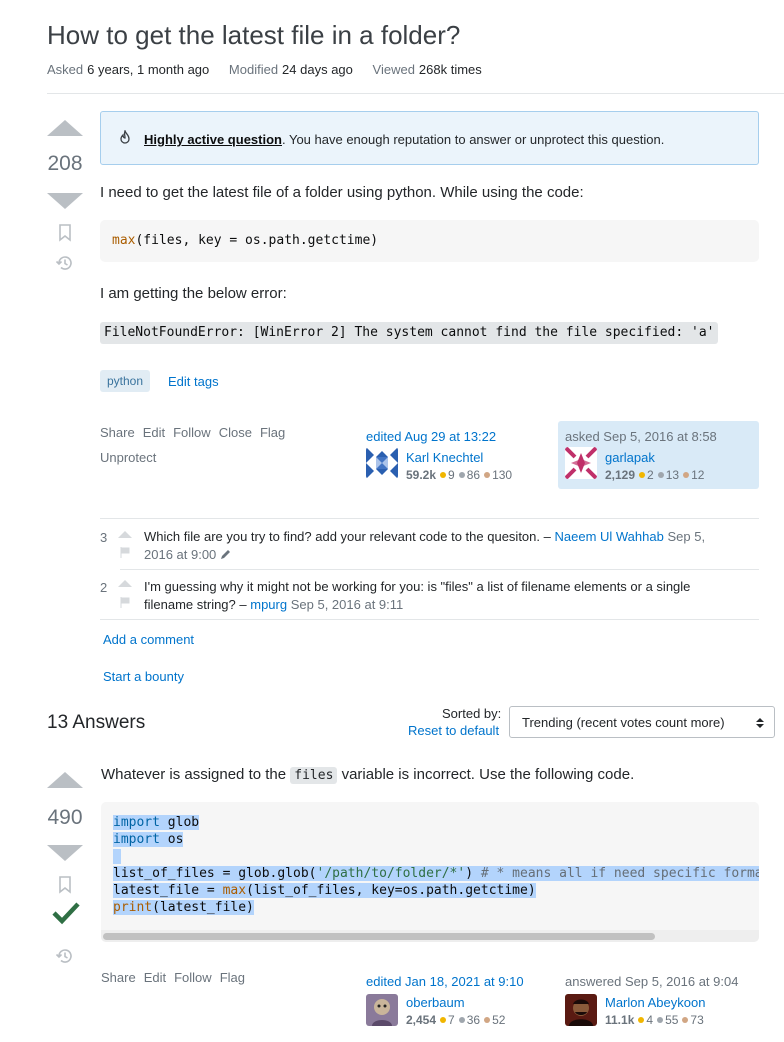 The width and height of the screenshot is (784, 1042). What do you see at coordinates (148, 639) in the screenshot?
I see `add-comment-link: Add a comment` at bounding box center [148, 639].